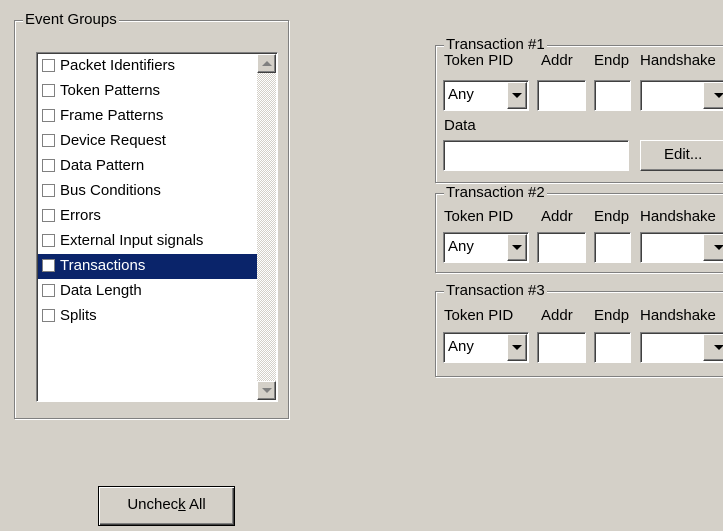  Describe the element at coordinates (266, 227) in the screenshot. I see `listbox-scrollbar` at that location.